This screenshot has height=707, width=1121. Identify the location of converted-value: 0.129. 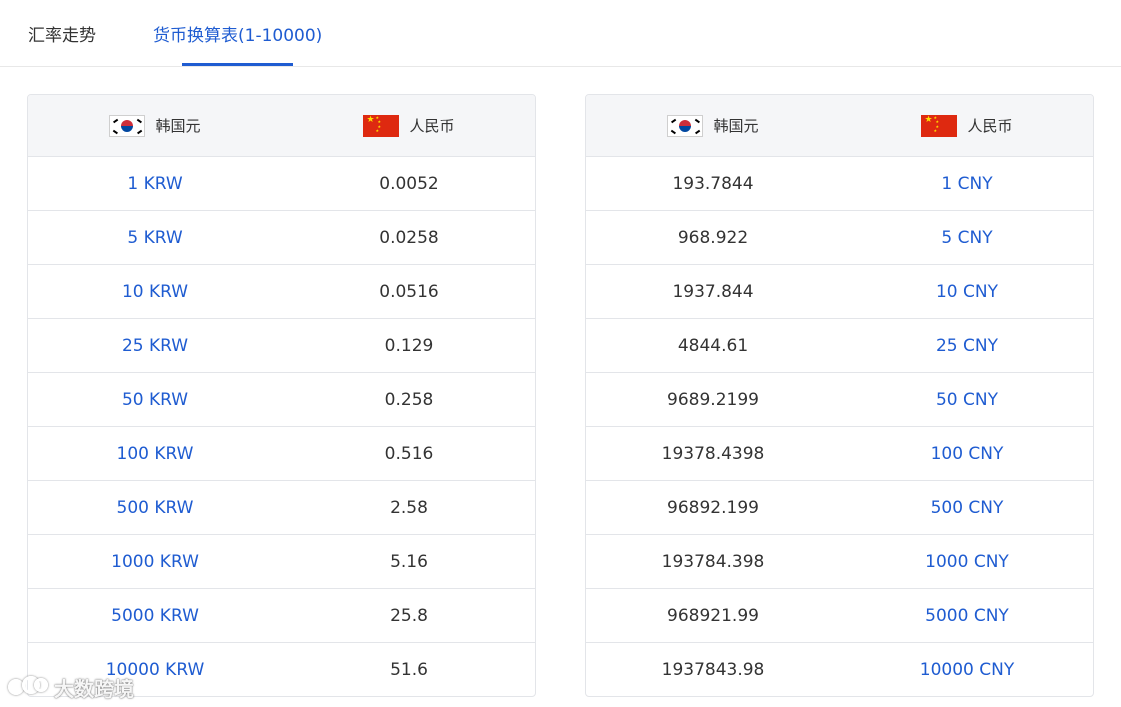
(409, 345).